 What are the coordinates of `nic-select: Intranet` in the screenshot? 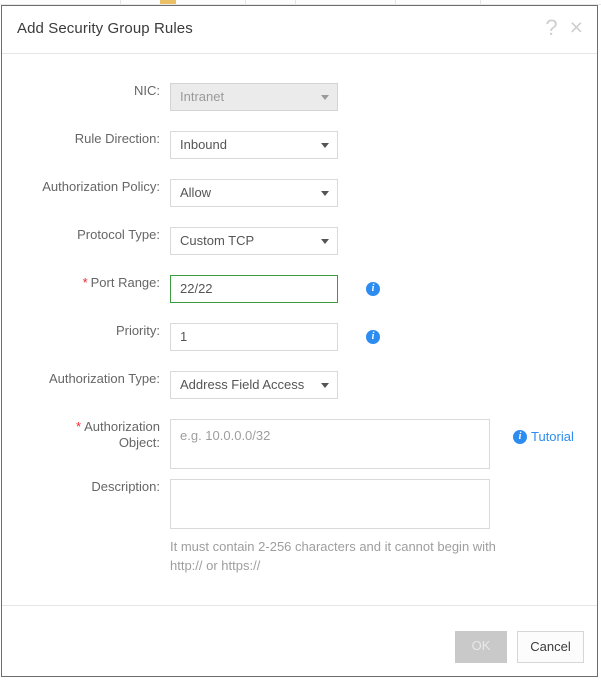 It's located at (254, 97).